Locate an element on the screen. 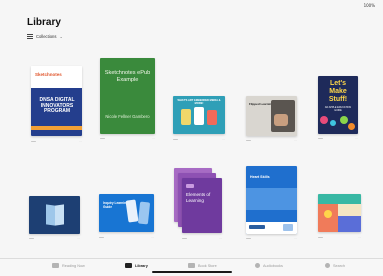  book-inquiry-learning: Inquiry Learning Guide is located at coordinates (126, 213).